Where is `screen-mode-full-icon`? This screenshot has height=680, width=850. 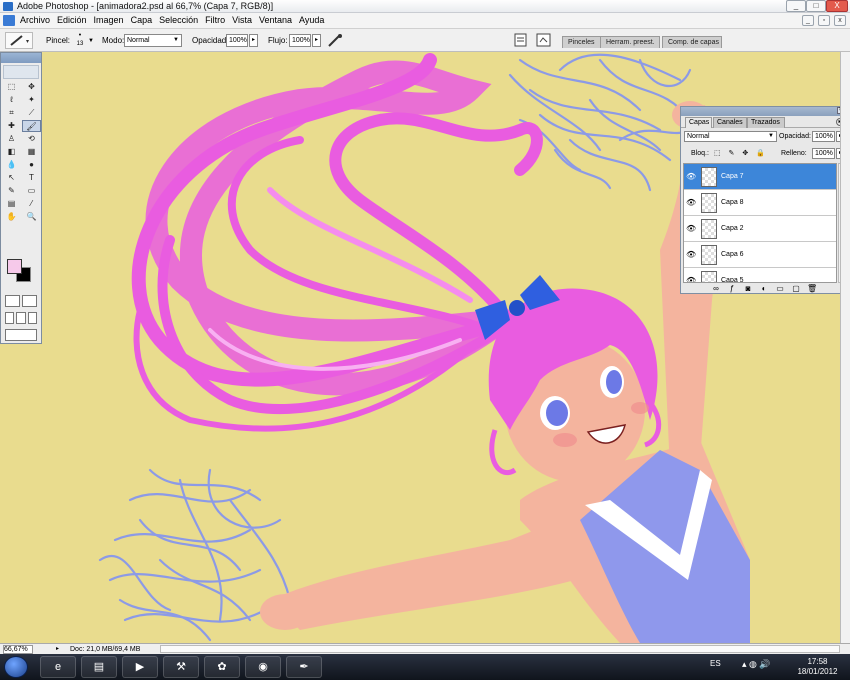
screen-mode-full-icon is located at coordinates (21, 318).